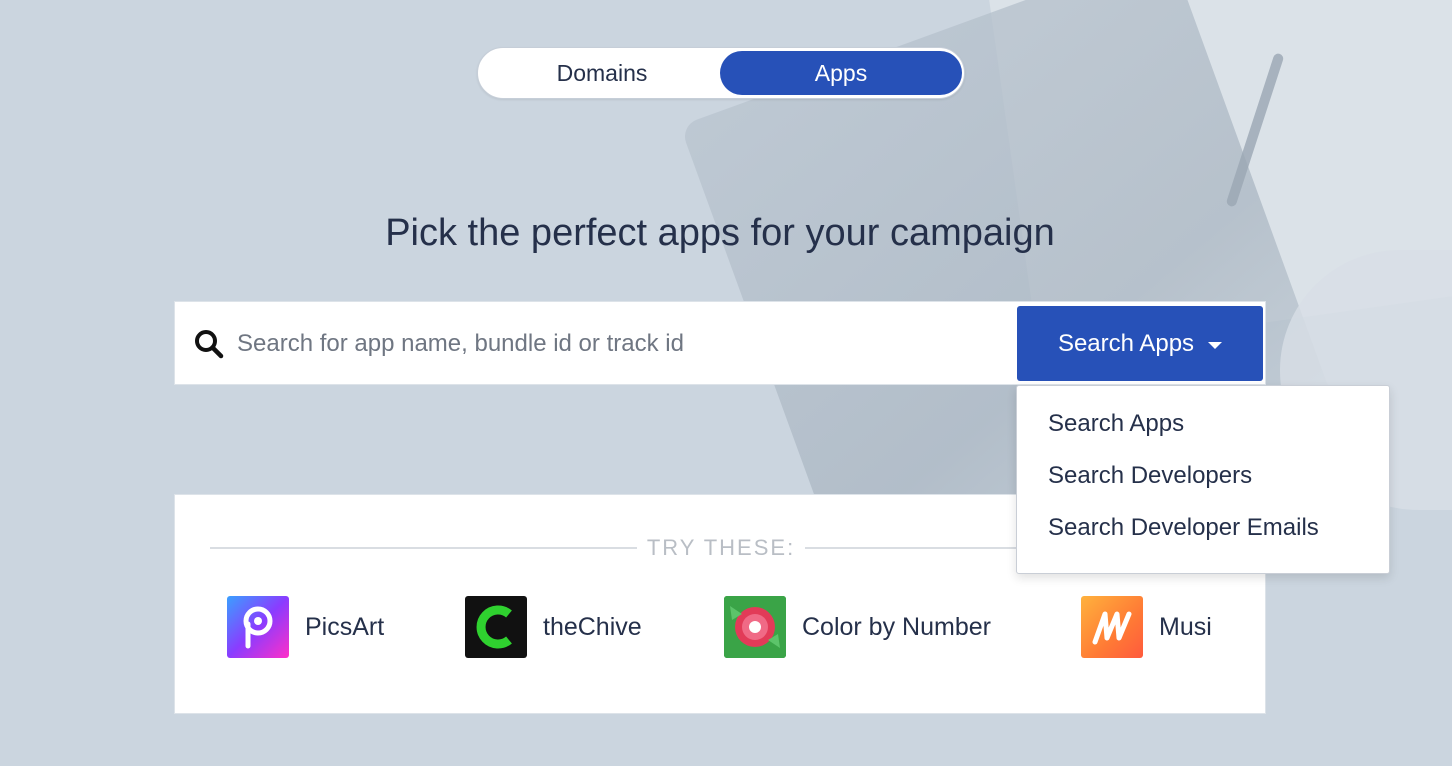  Describe the element at coordinates (592, 626) in the screenshot. I see `app-name: theChive` at that location.